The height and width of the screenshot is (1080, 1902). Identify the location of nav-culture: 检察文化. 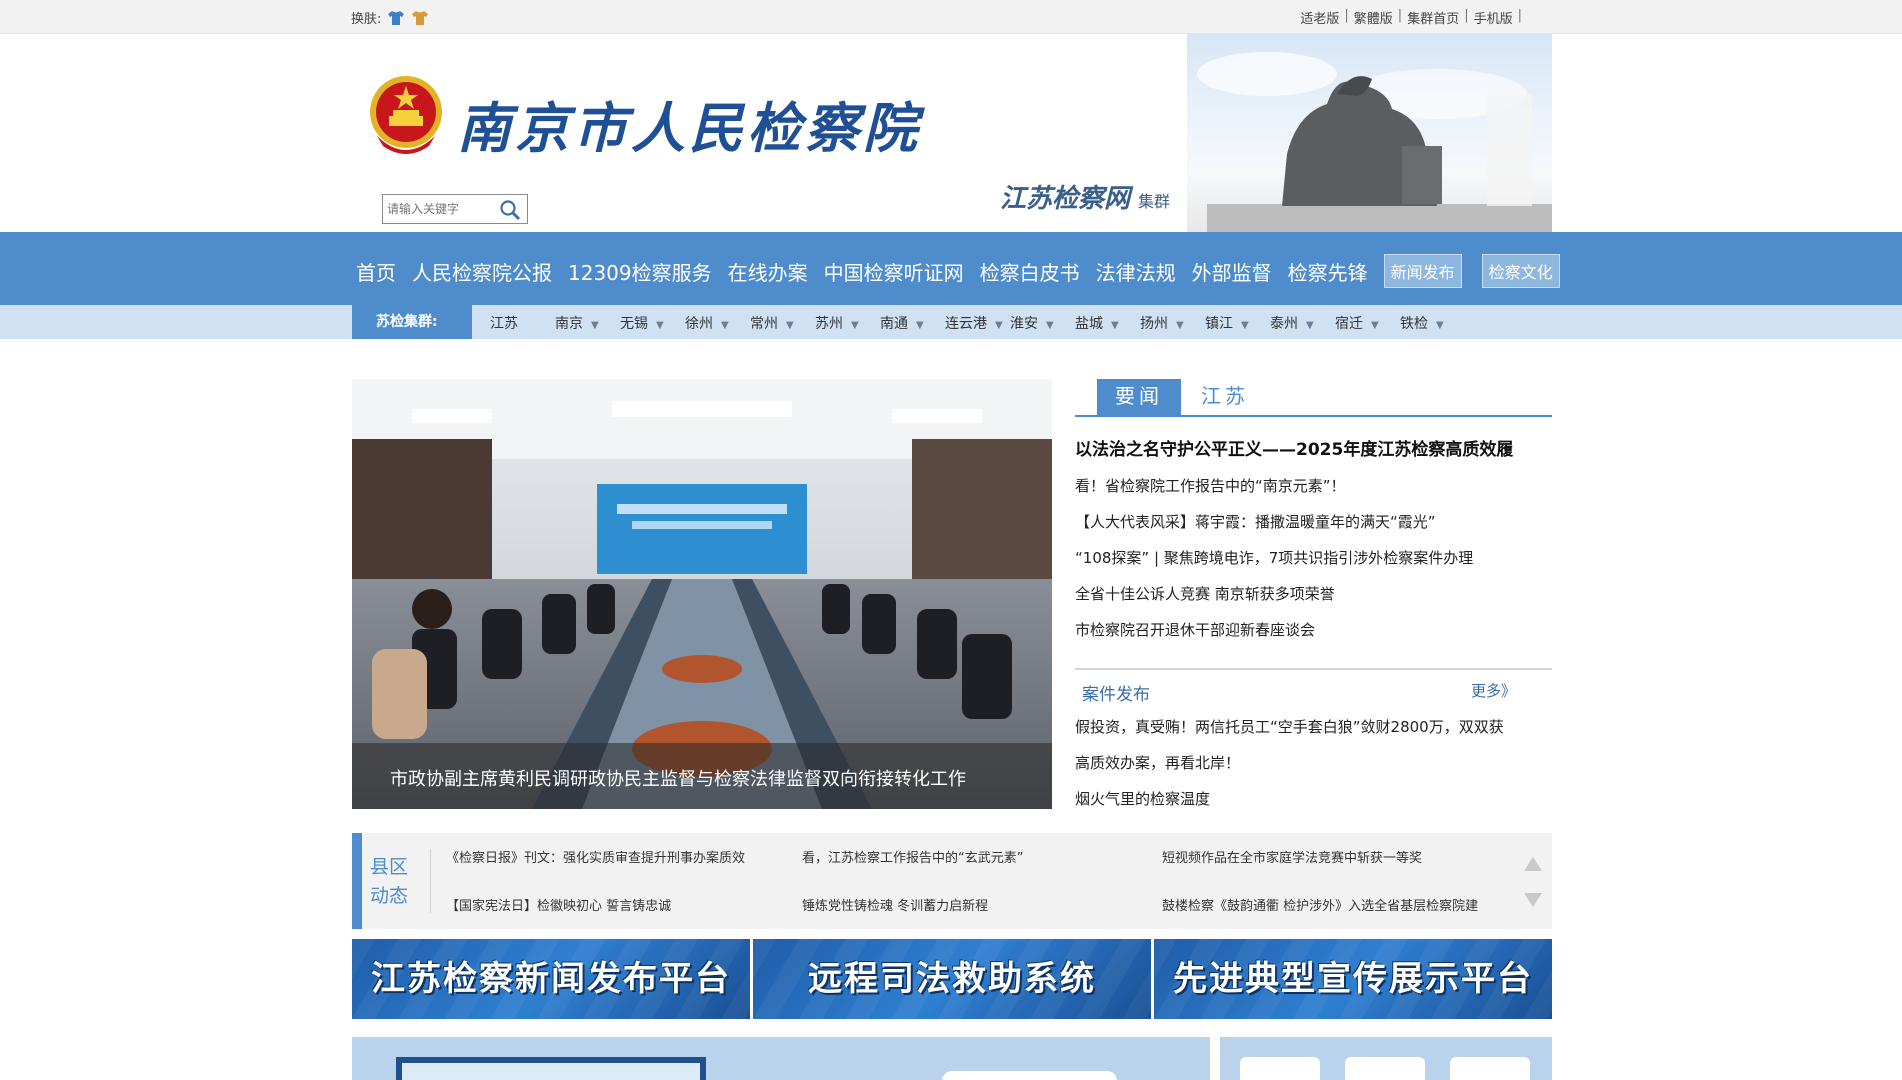
(1520, 271).